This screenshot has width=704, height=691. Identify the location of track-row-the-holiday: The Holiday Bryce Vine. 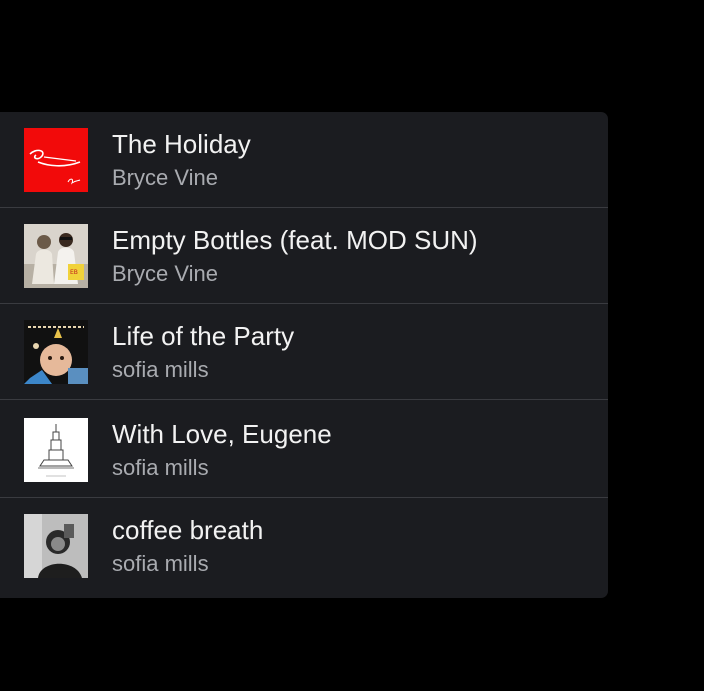
(304, 160).